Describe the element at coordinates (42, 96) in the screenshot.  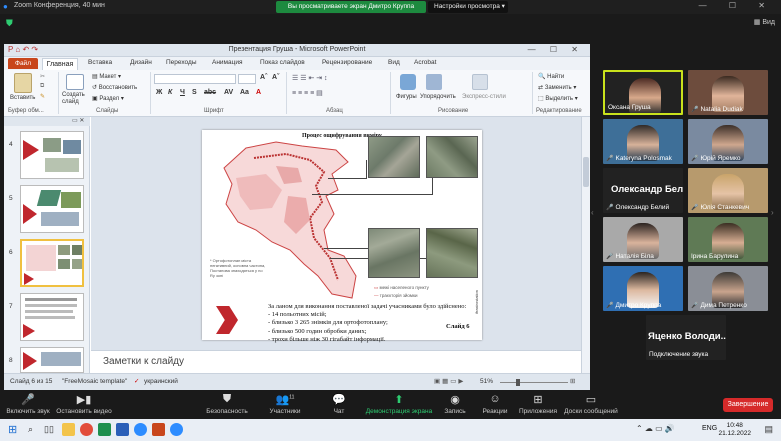
I see `format-painter-icon: ✎` at that location.